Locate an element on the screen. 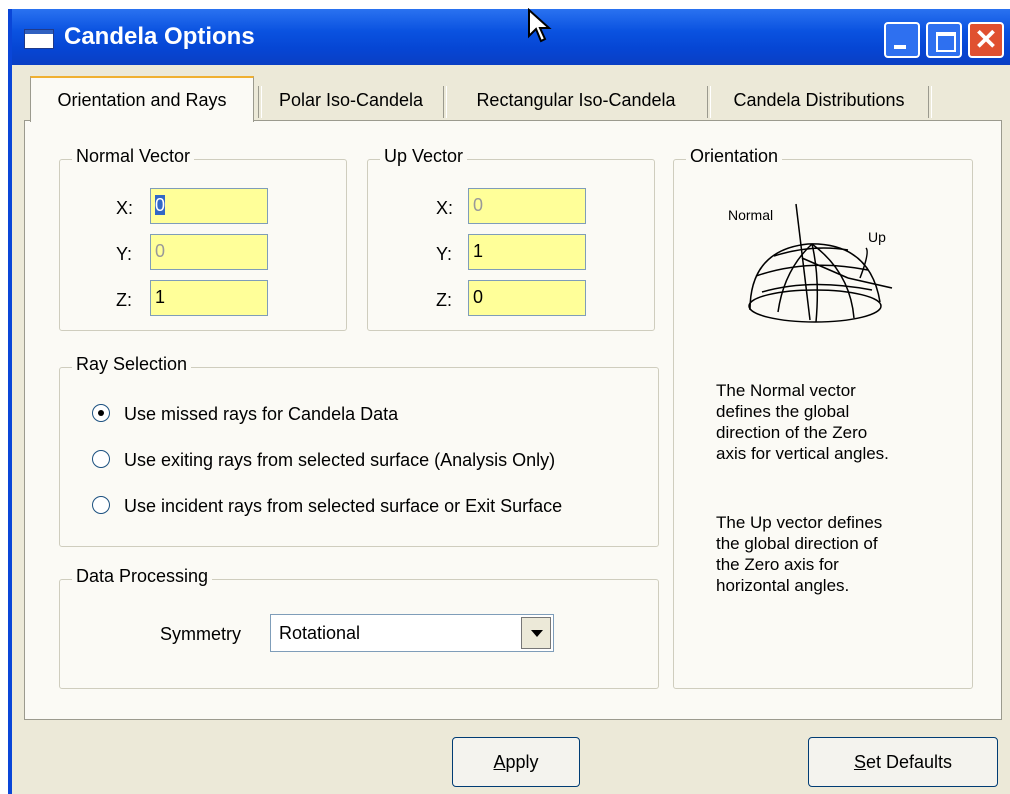  data-processing-group: Data Processing Symmetry Rotational is located at coordinates (359, 627).